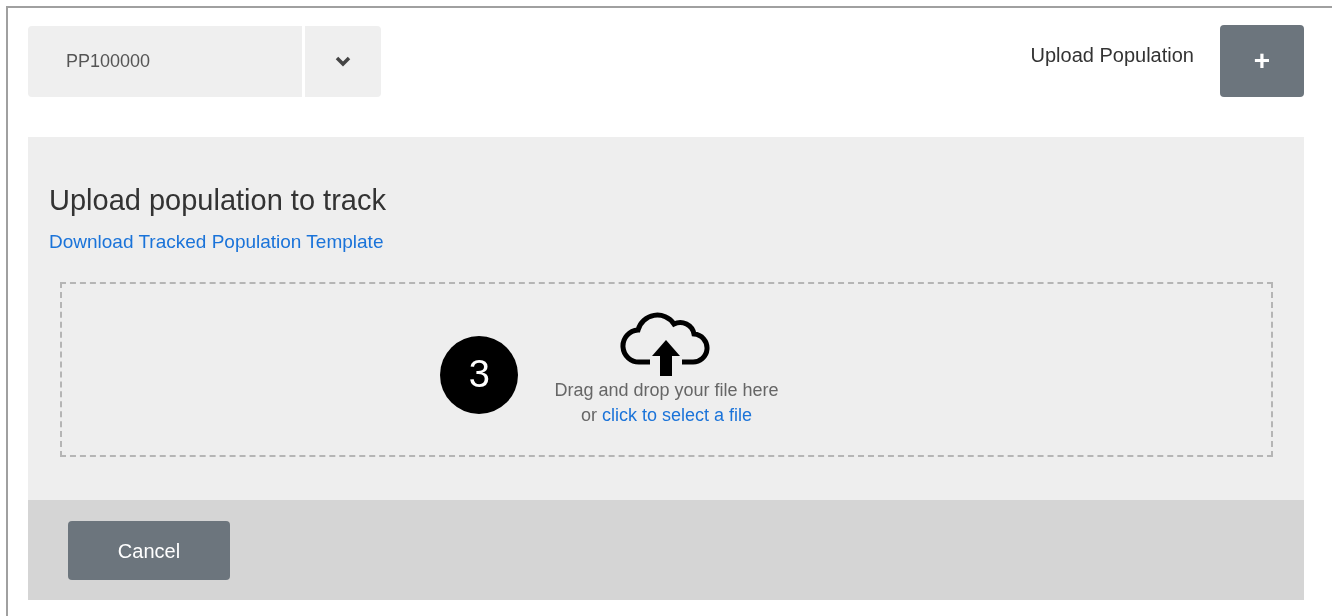 The height and width of the screenshot is (616, 1332). I want to click on step-number: 3, so click(479, 374).